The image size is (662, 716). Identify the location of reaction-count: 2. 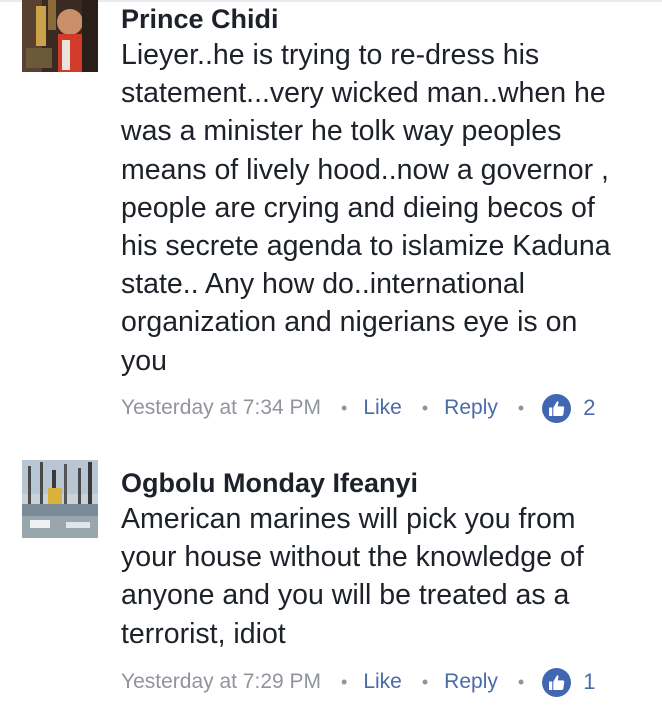
(589, 407).